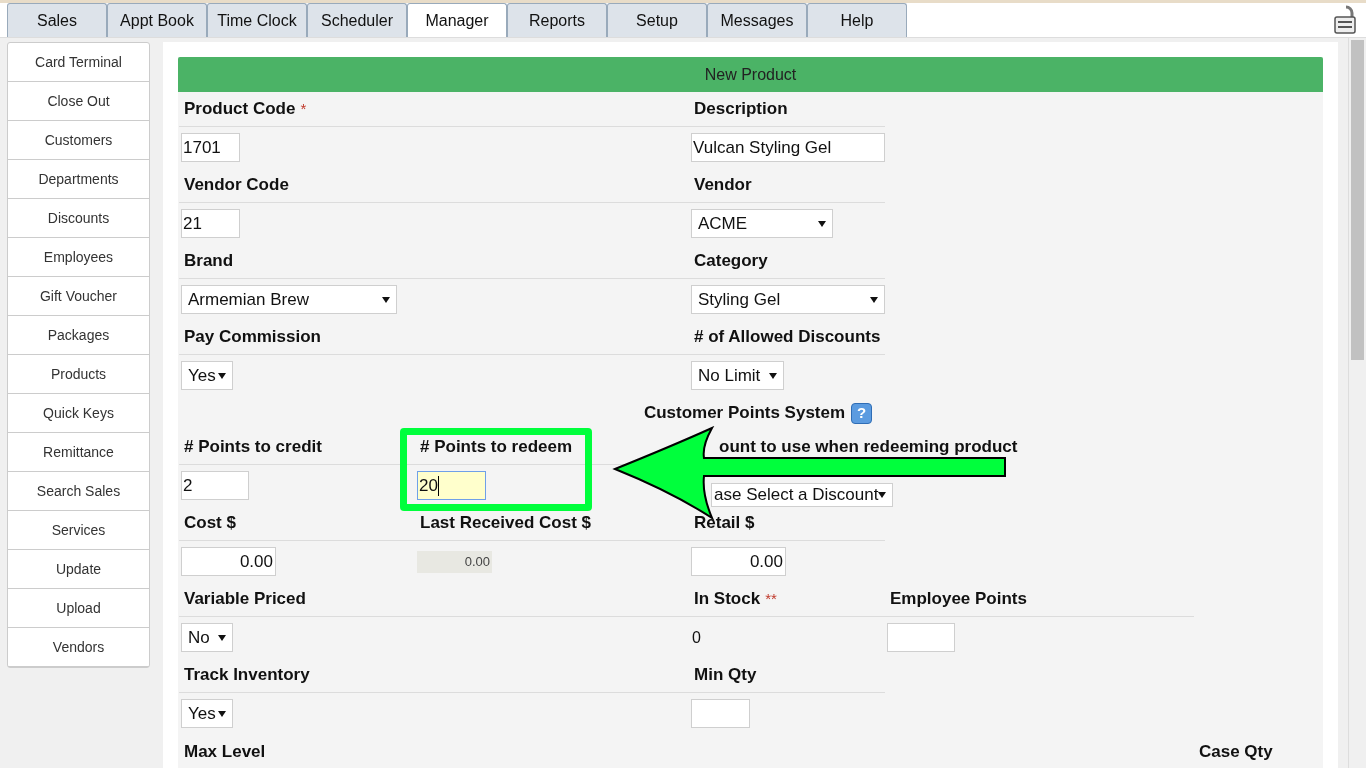 The height and width of the screenshot is (768, 1366). I want to click on sidebar-item: Customers, so click(78, 140).